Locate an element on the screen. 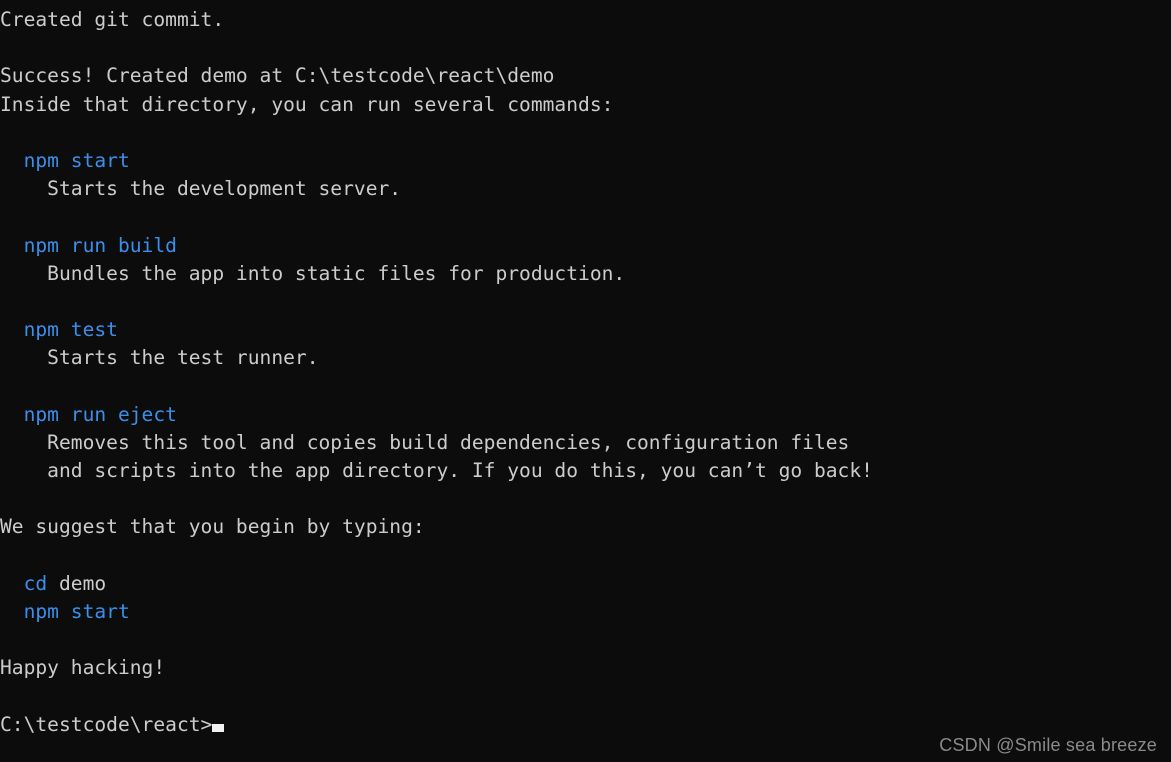 The width and height of the screenshot is (1171, 762). line-created-git-commit: Created git commit. is located at coordinates (436, 20).